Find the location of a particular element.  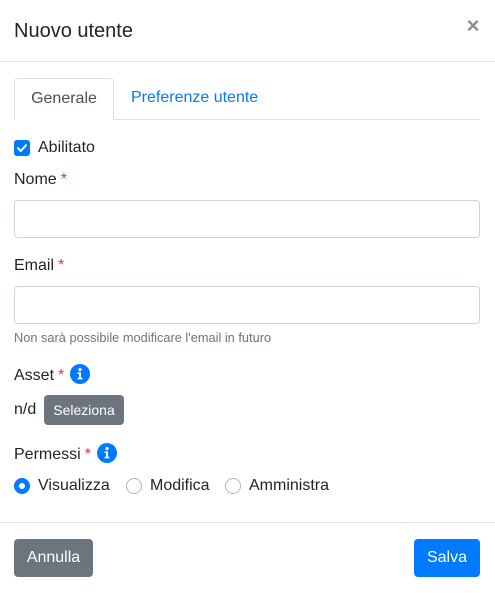

check-icon is located at coordinates (22, 148).